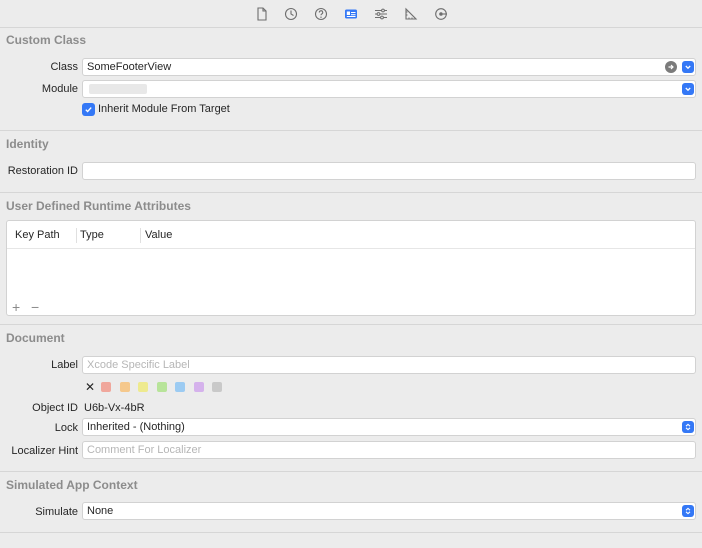 Image resolution: width=702 pixels, height=548 pixels. What do you see at coordinates (138, 365) in the screenshot?
I see `xcode-label-placeholder: Xcode Specific Label` at bounding box center [138, 365].